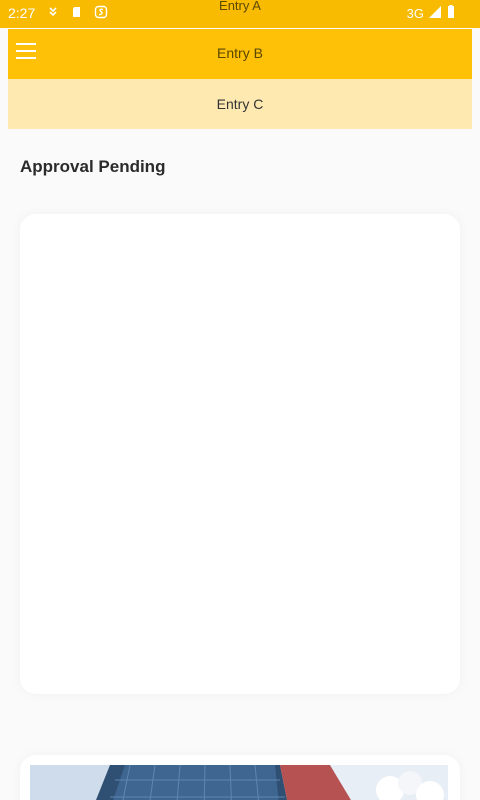 This screenshot has width=480, height=800. Describe the element at coordinates (93, 166) in the screenshot. I see `page-title: Approval Pending` at that location.